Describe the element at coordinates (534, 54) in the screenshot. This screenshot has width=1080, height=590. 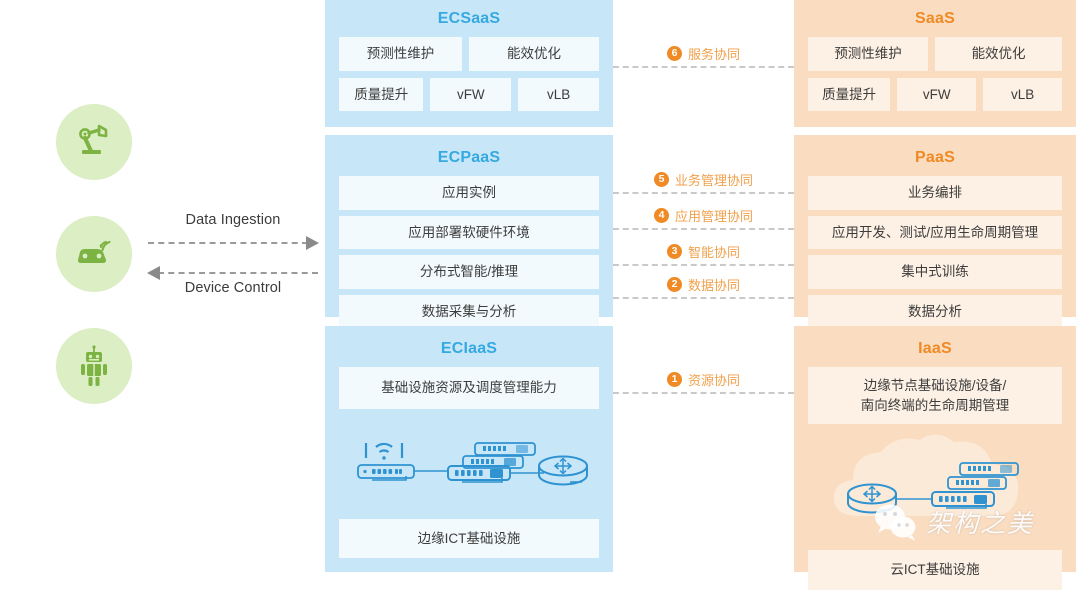
I see `ecsaas-cell-energy-optimization: 能效优化` at that location.